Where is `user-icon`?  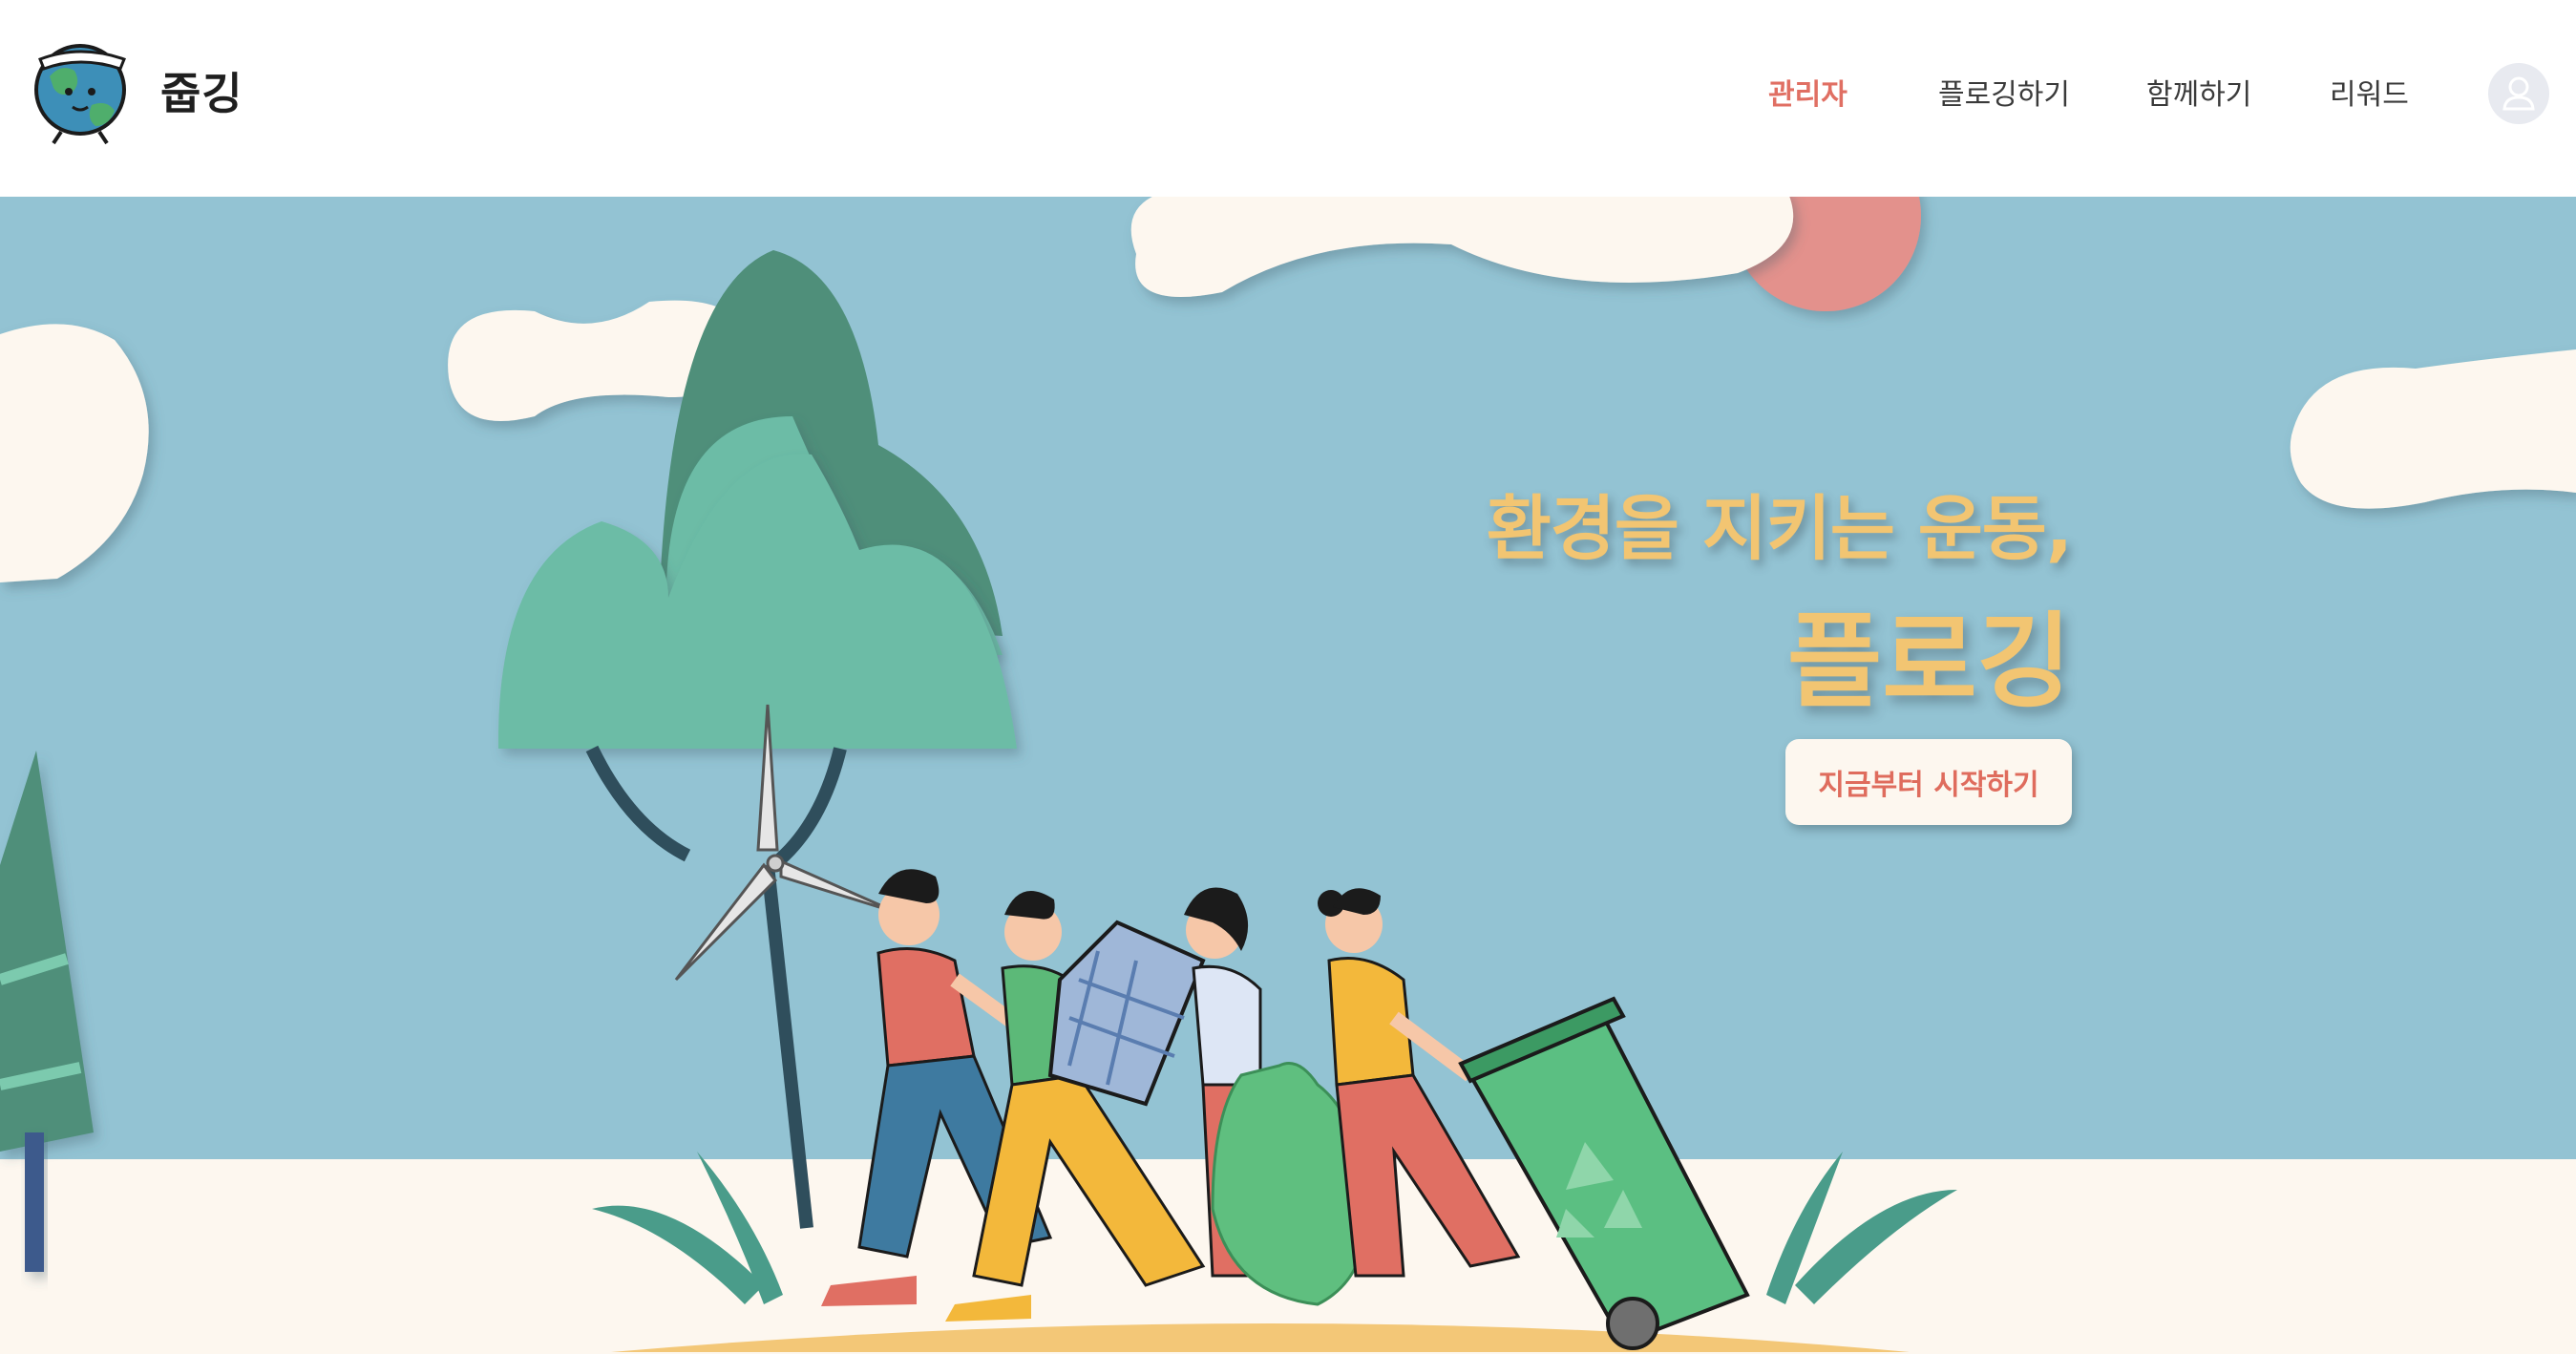
user-icon is located at coordinates (2518, 93).